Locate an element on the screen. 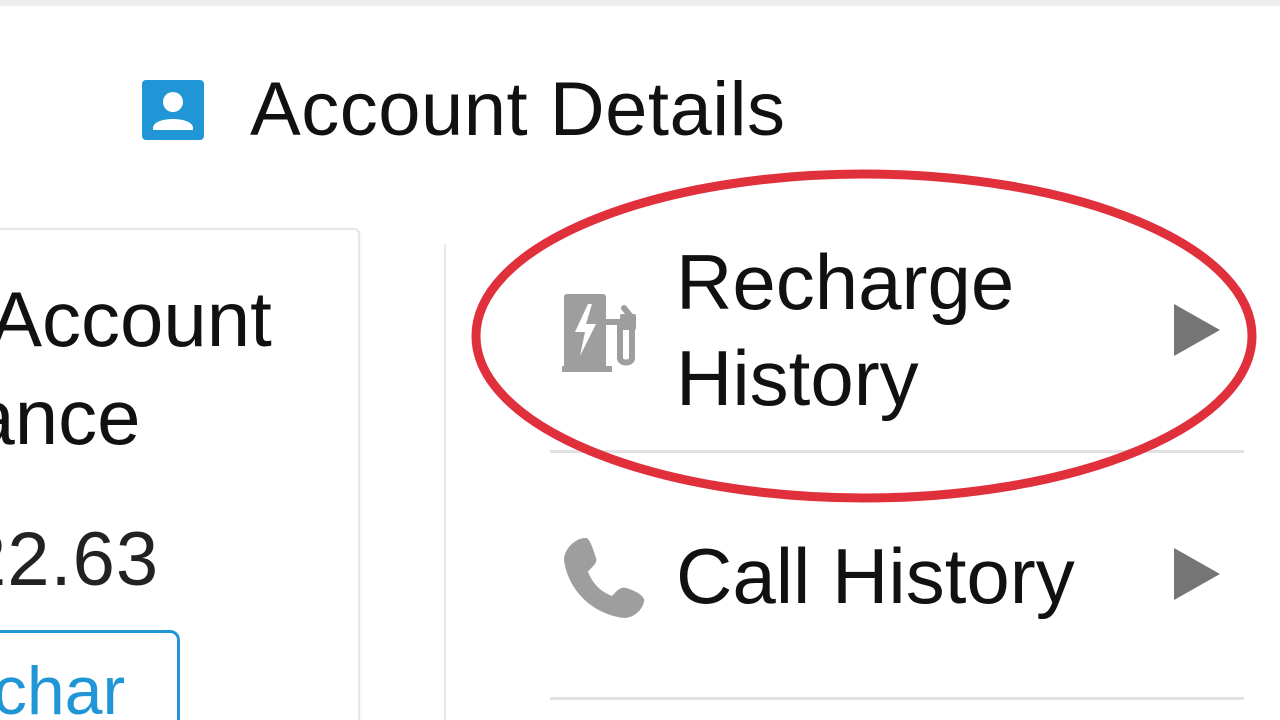 This screenshot has width=1280, height=720. account-details-header: Account Details is located at coordinates (464, 110).